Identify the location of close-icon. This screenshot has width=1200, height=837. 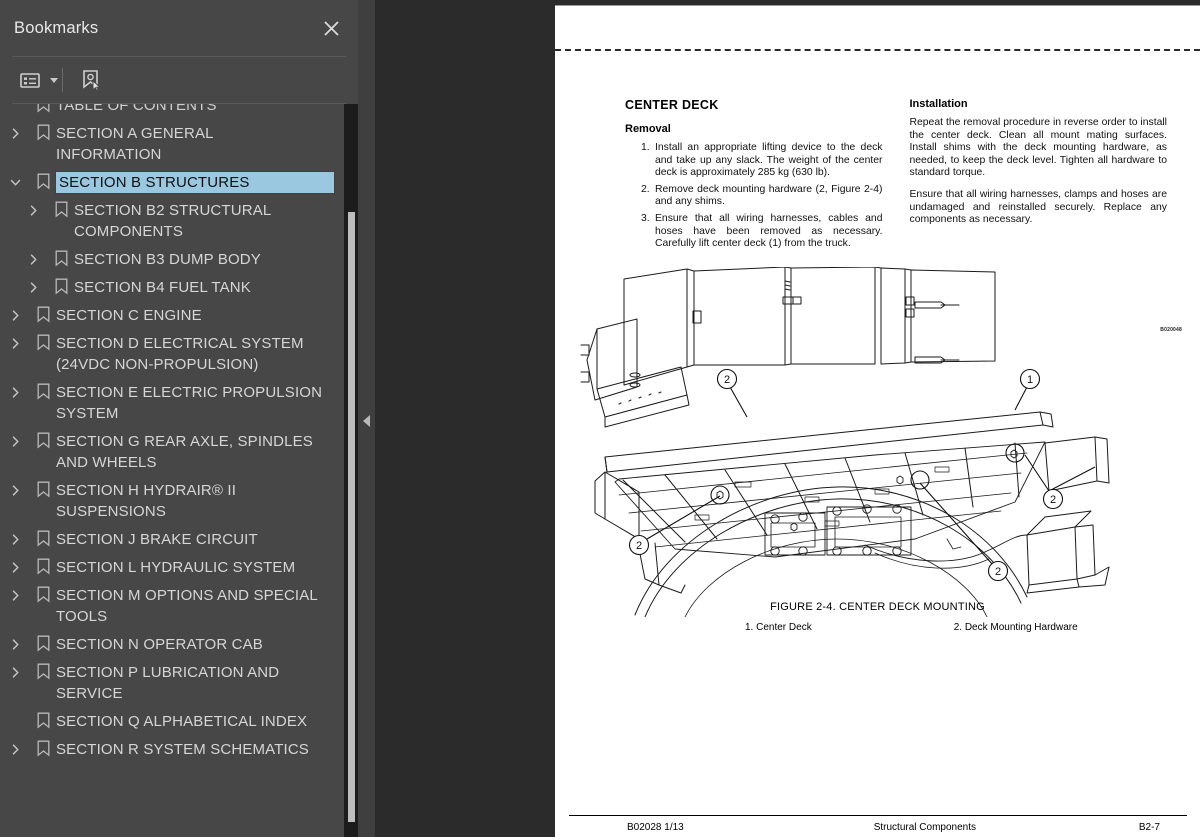
(331, 28).